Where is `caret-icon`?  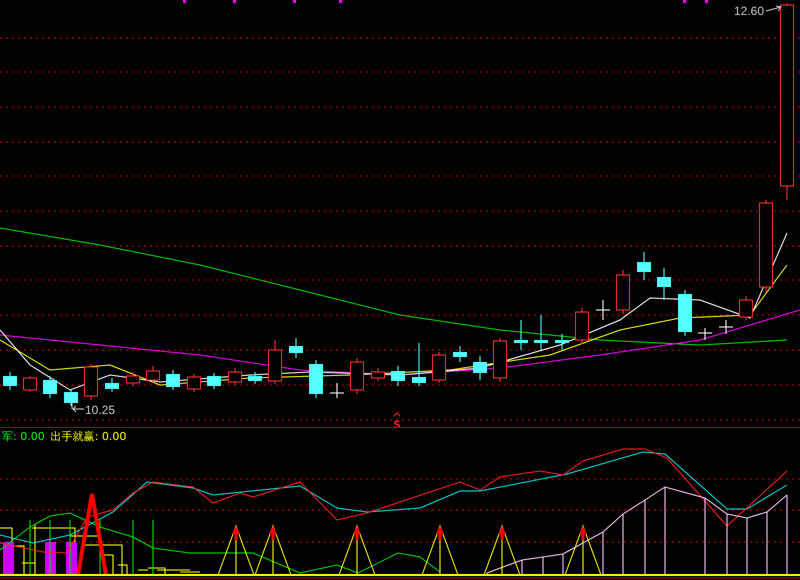 caret-icon is located at coordinates (397, 414).